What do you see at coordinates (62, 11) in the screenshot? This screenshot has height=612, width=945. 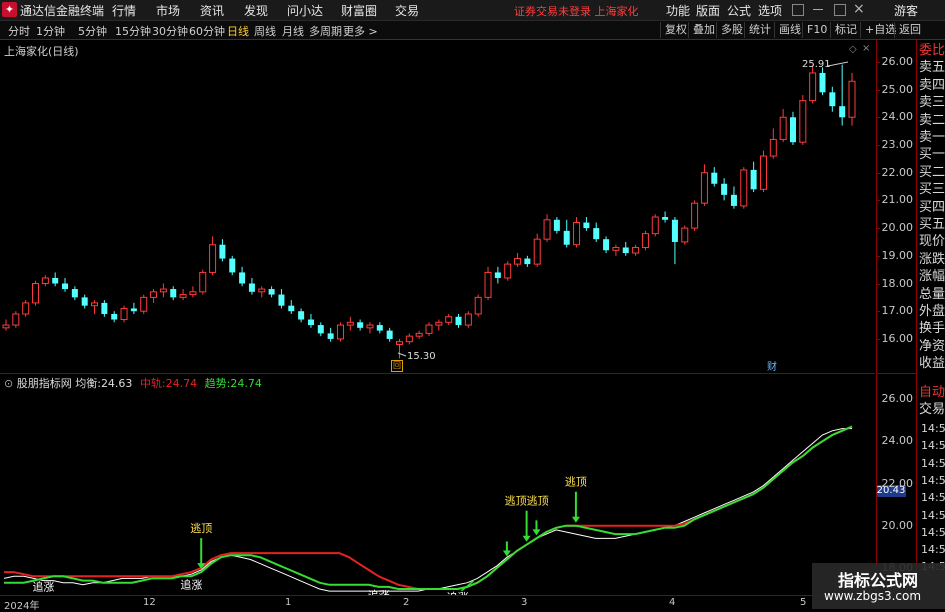 I see `app-name: 通达信金融终端` at bounding box center [62, 11].